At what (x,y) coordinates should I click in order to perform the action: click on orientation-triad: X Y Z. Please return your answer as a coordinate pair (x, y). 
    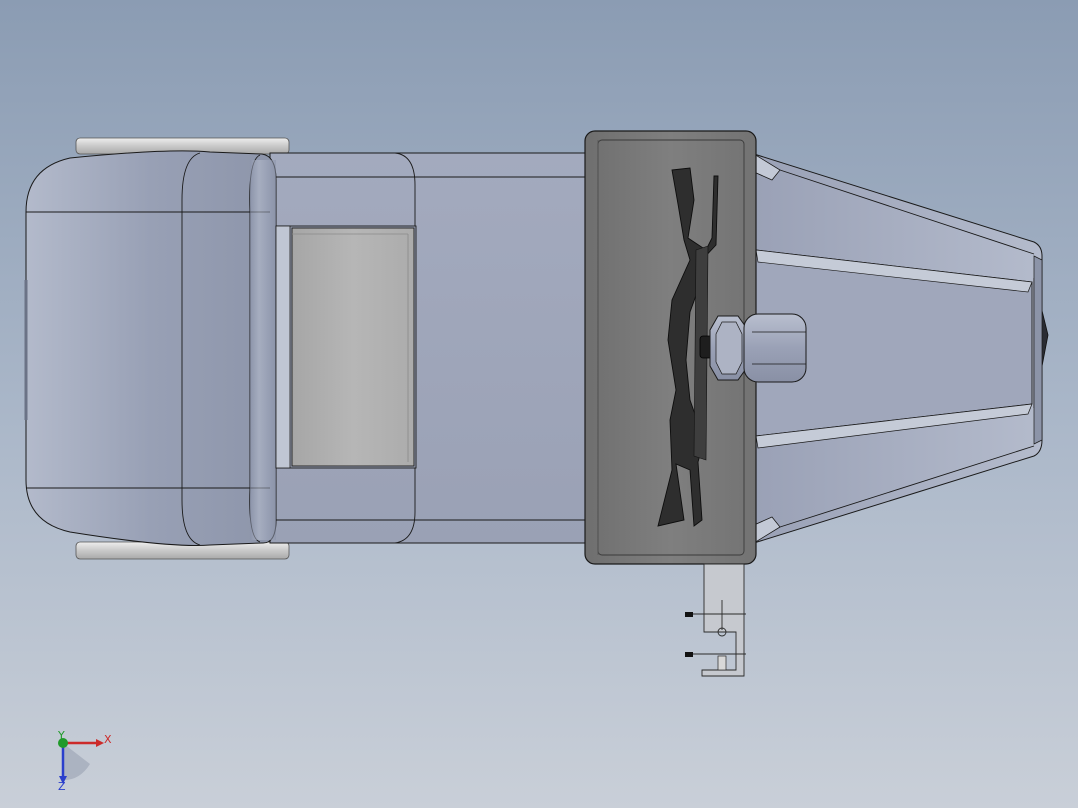
    Looking at the image, I should click on (84, 761).